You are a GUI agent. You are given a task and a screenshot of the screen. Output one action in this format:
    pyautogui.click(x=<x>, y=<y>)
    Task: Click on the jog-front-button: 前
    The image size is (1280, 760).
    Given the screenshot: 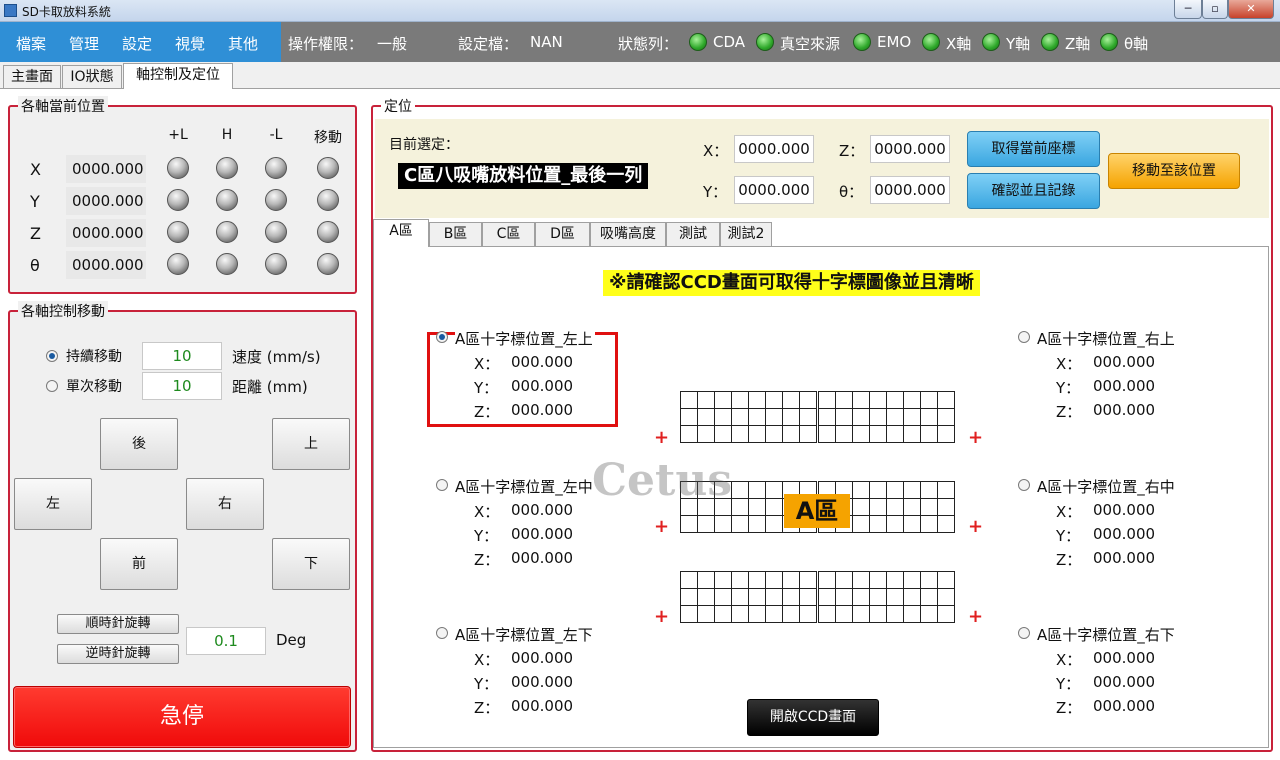 What is the action you would take?
    pyautogui.click(x=139, y=564)
    